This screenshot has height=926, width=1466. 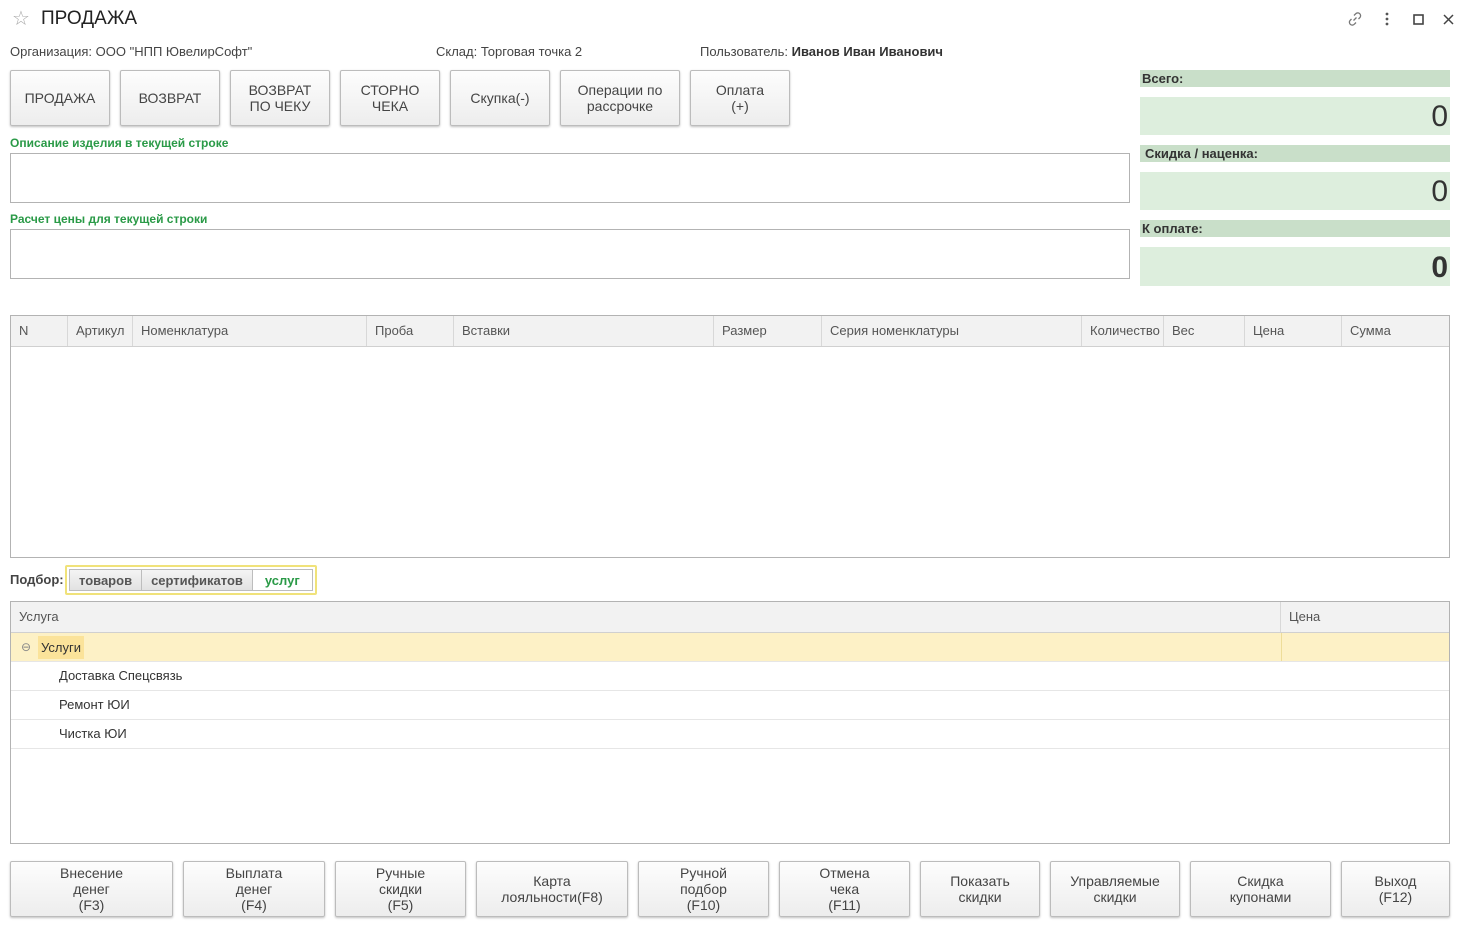 I want to click on loyalty-card-button: Карта лояльности(F8), so click(x=552, y=889).